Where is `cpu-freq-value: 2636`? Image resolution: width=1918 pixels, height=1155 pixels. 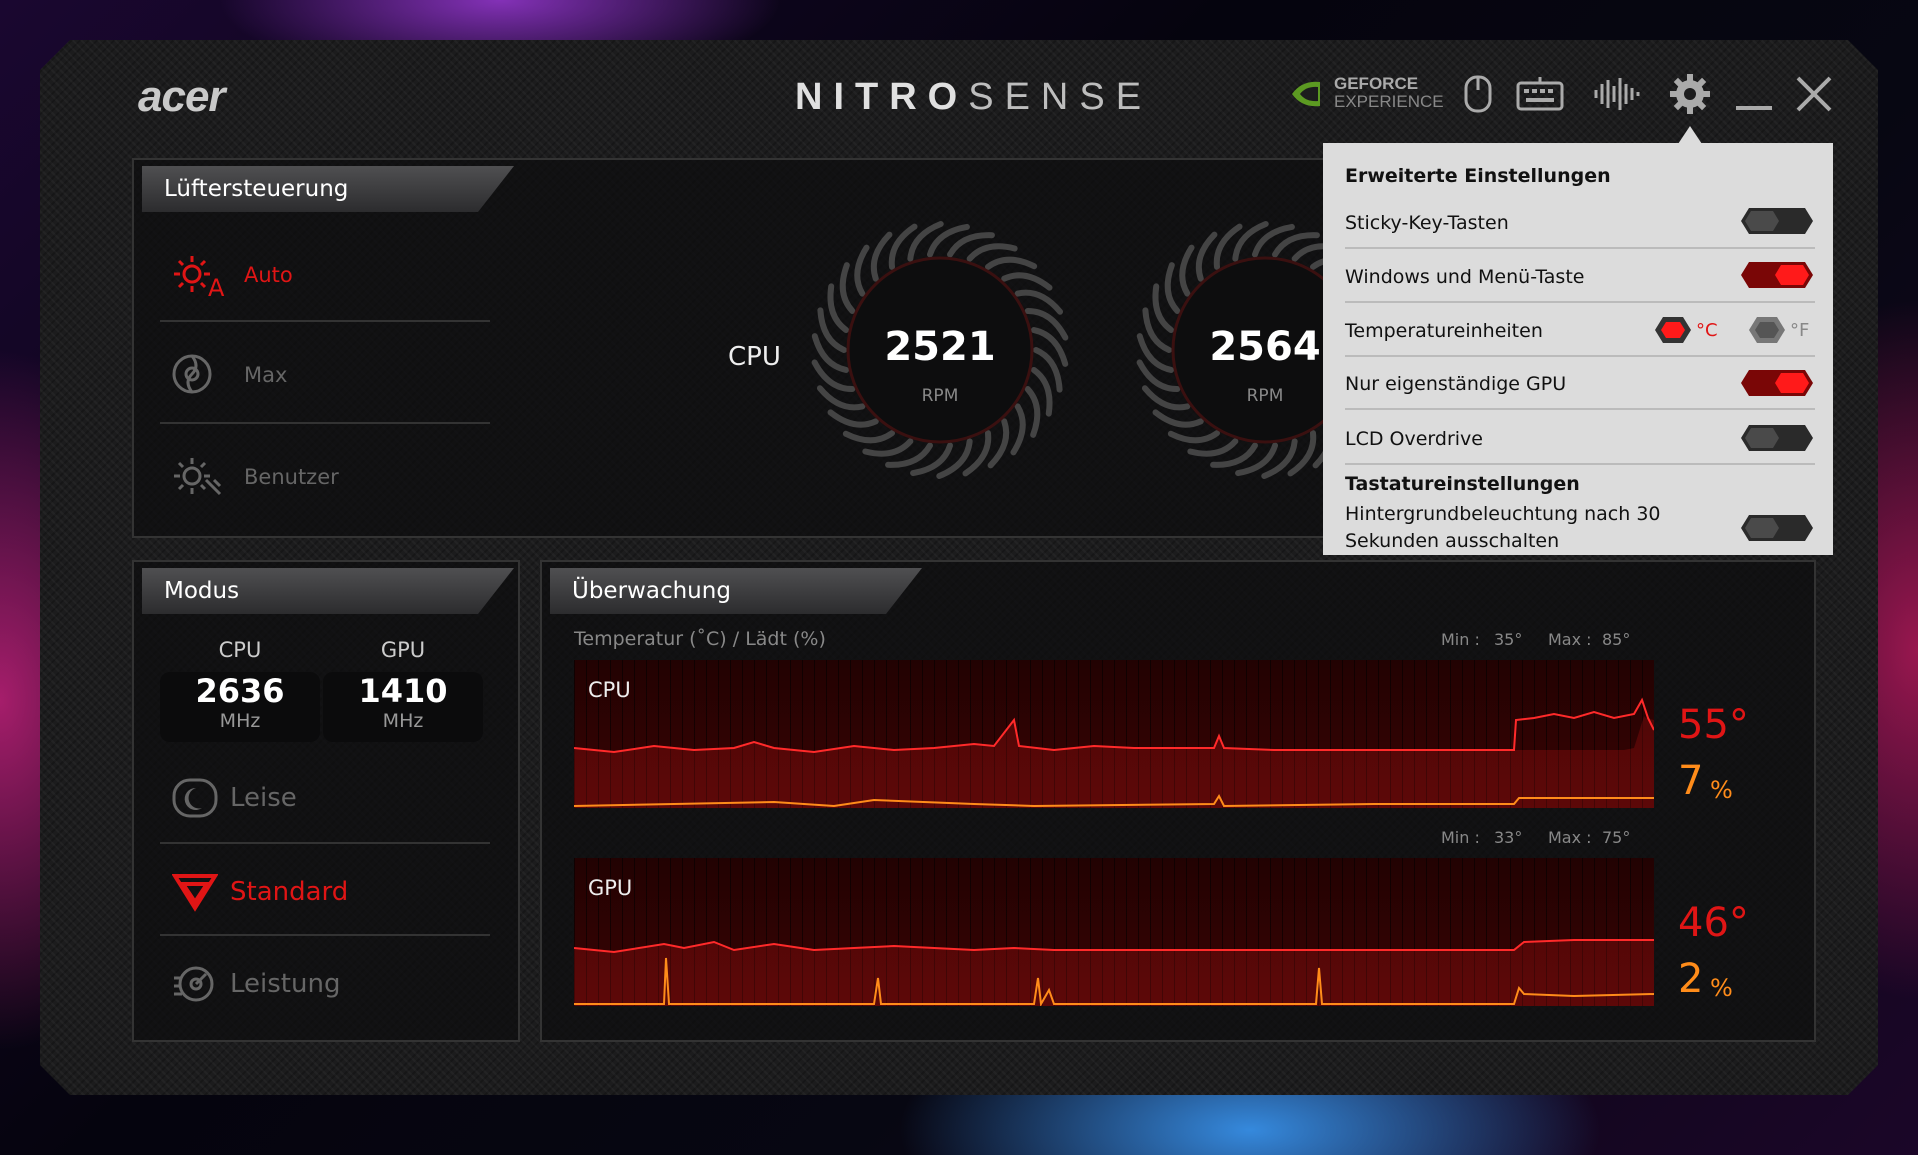 cpu-freq-value: 2636 is located at coordinates (240, 691).